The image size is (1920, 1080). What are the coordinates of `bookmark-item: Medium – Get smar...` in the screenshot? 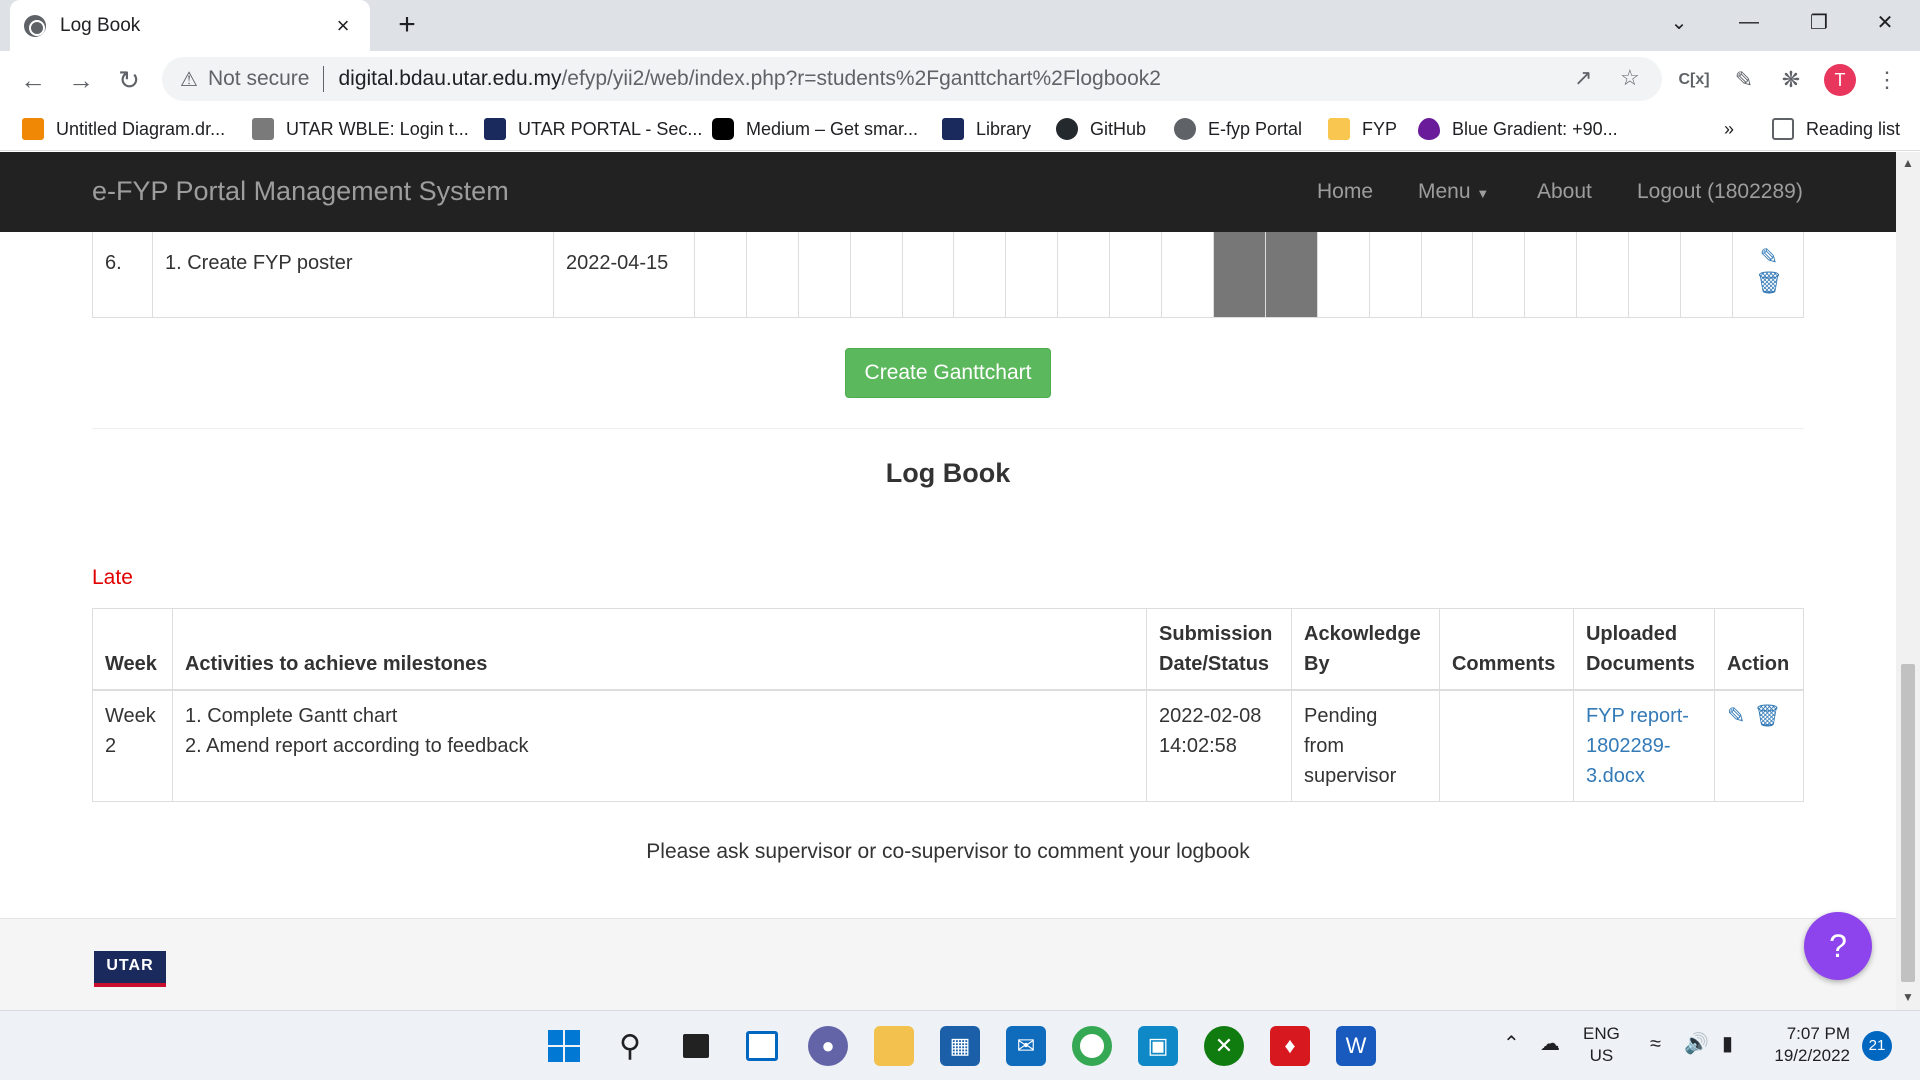 It's located at (815, 129).